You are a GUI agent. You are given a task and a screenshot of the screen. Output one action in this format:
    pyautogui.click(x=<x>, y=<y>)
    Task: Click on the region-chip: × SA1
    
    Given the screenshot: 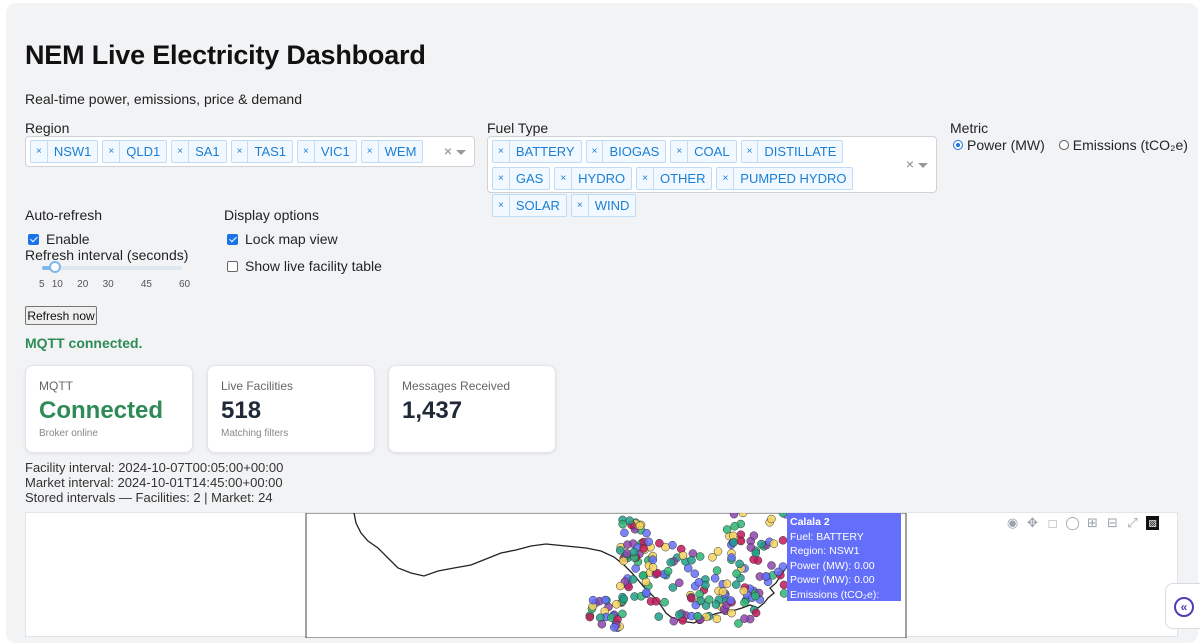 What is the action you would take?
    pyautogui.click(x=199, y=151)
    